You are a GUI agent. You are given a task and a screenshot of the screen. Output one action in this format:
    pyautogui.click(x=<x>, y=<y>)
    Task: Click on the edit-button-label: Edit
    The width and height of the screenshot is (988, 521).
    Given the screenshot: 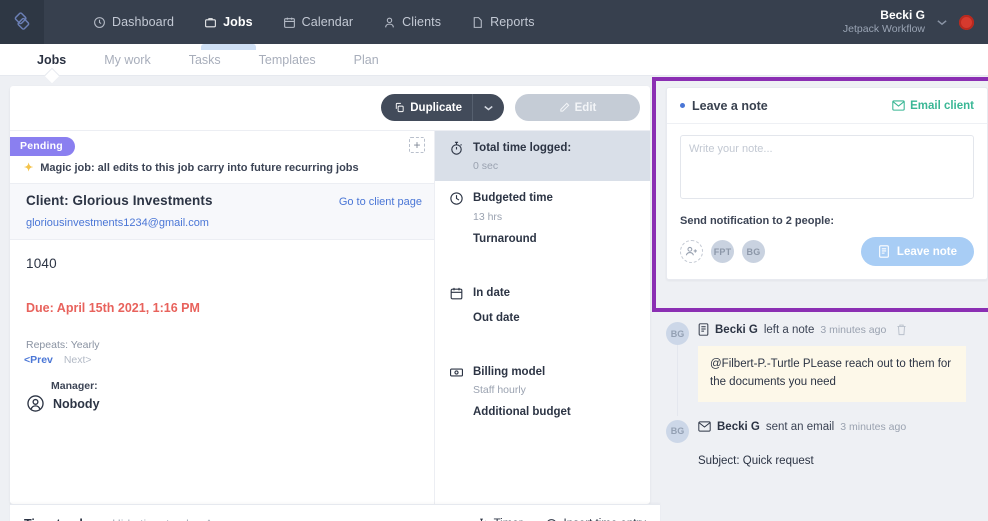 What is the action you would take?
    pyautogui.click(x=585, y=107)
    